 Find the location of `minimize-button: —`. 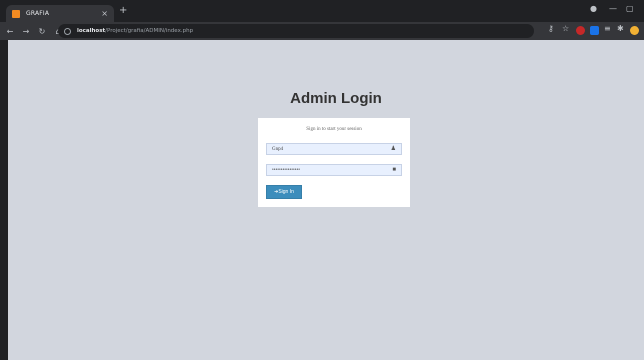

minimize-button: — is located at coordinates (613, 9).